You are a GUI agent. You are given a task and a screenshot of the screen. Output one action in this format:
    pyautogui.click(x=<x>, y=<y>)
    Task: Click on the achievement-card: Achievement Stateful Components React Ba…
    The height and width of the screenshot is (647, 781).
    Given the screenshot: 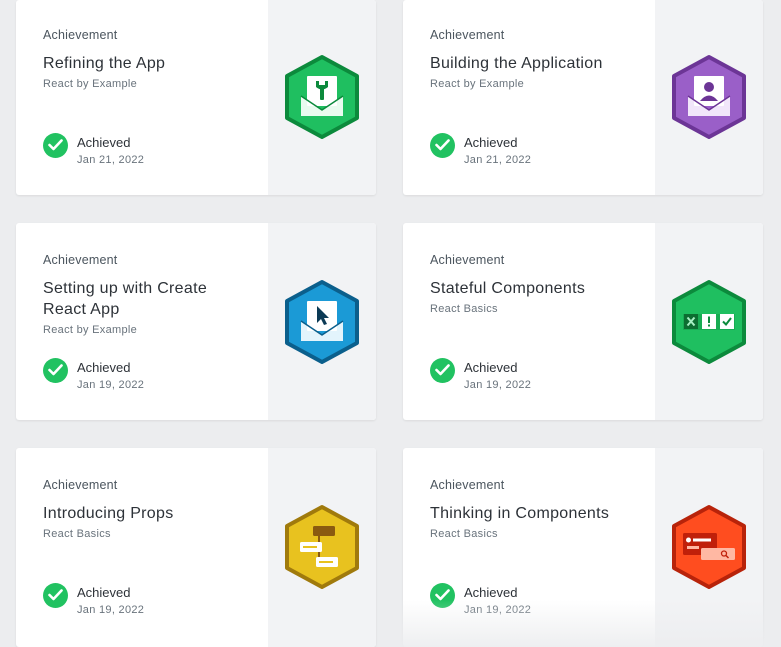 What is the action you would take?
    pyautogui.click(x=583, y=321)
    